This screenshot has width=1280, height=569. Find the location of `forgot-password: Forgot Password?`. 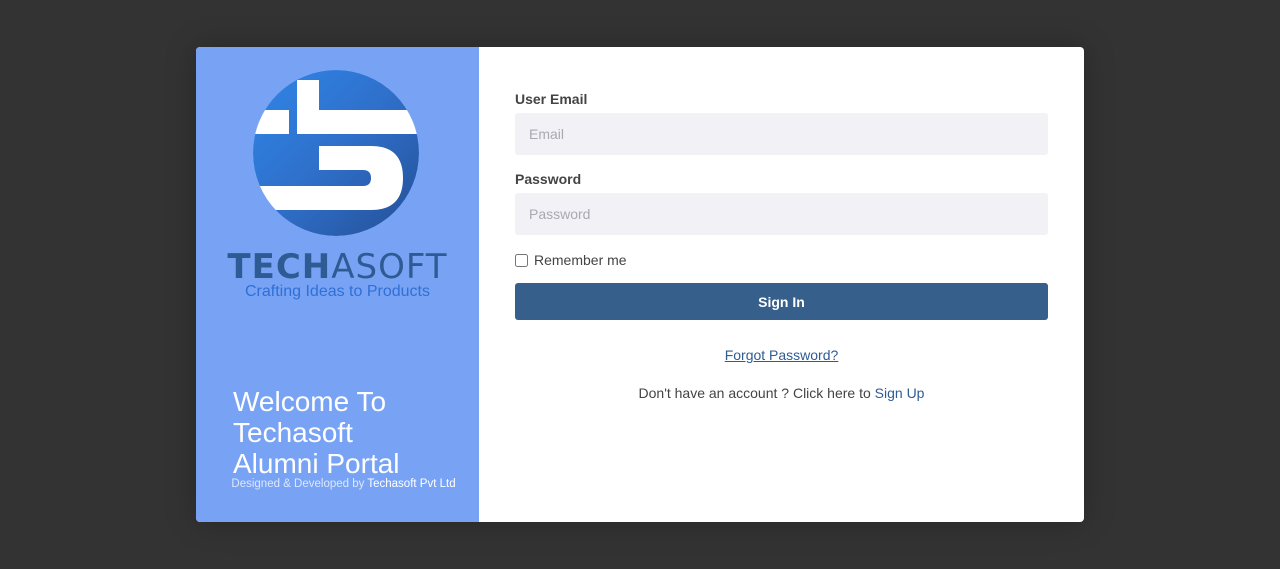

forgot-password: Forgot Password? is located at coordinates (781, 355).